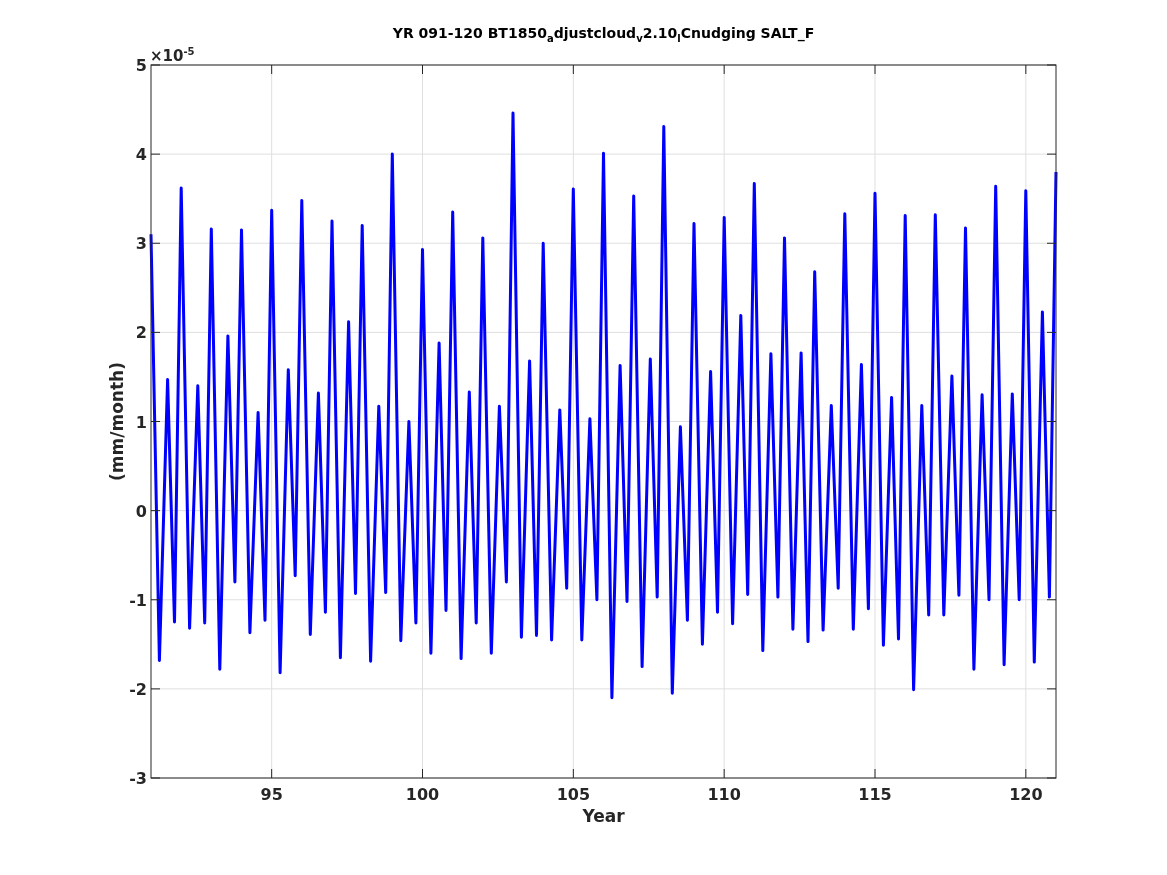 This screenshot has width=1167, height=875. What do you see at coordinates (138, 689) in the screenshot?
I see `tick-label: -2` at bounding box center [138, 689].